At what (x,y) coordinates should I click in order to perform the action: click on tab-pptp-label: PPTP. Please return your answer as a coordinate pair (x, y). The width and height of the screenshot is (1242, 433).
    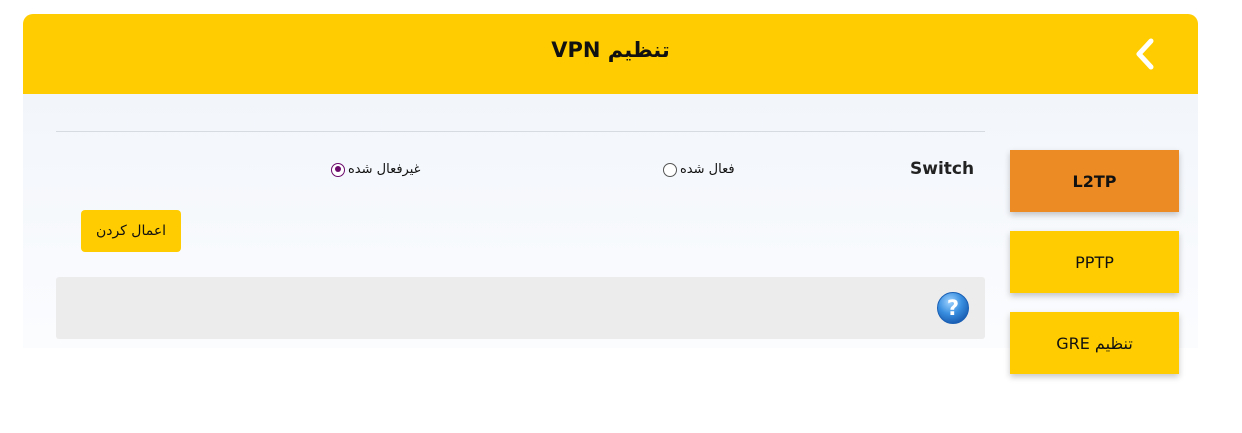
    Looking at the image, I should click on (1094, 262).